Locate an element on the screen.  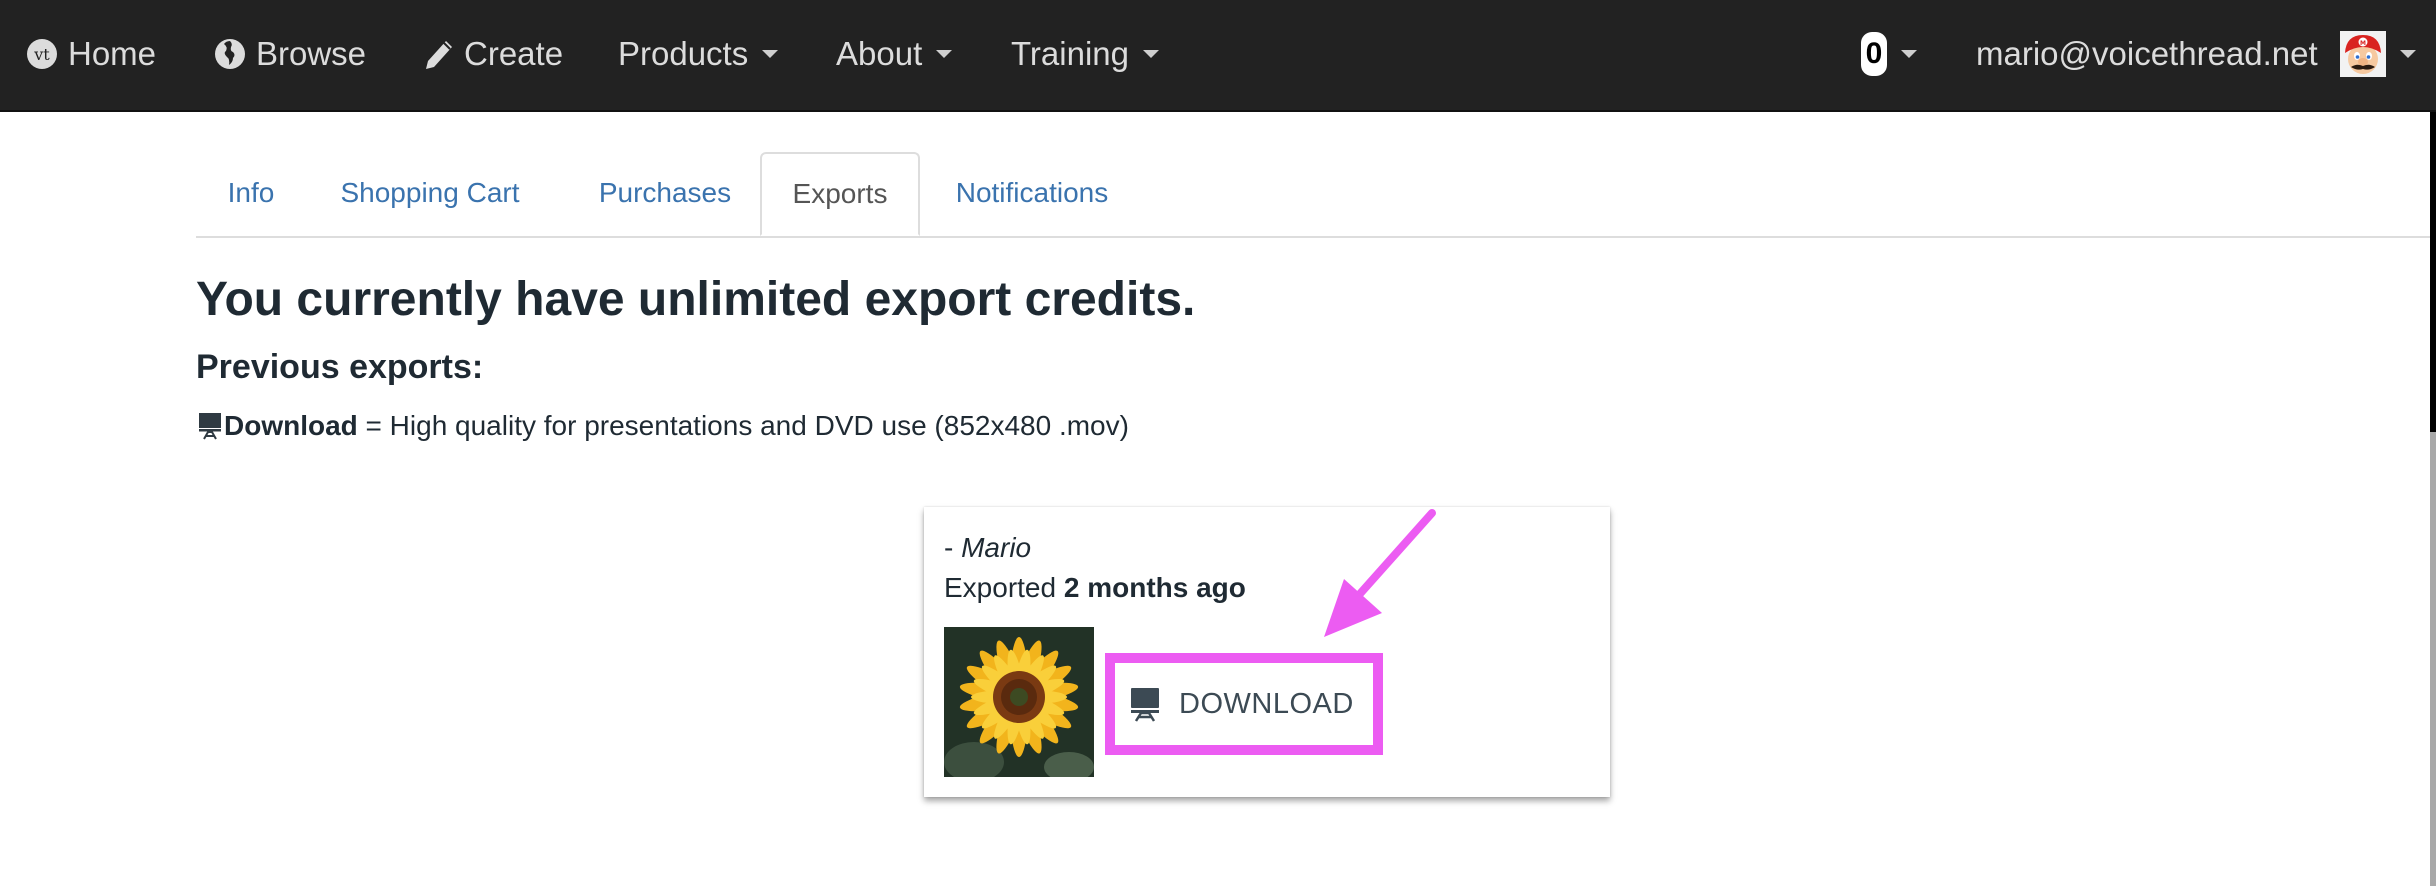
author-prefix: - is located at coordinates (953, 547).